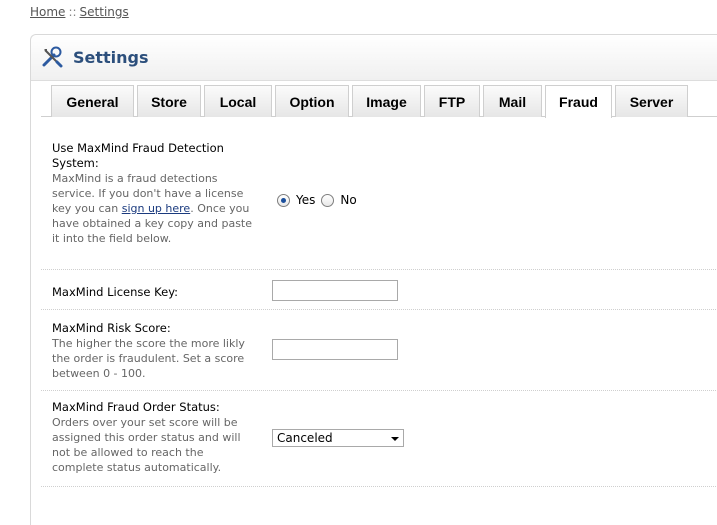 The width and height of the screenshot is (717, 525). I want to click on breadcrumb-home-link: Home, so click(47, 12).